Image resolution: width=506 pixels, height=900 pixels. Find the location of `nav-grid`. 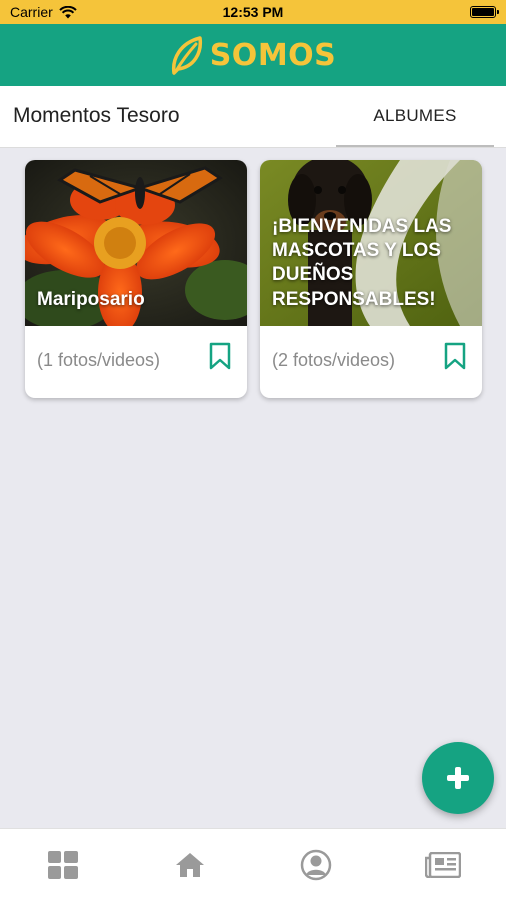

nav-grid is located at coordinates (63, 865).